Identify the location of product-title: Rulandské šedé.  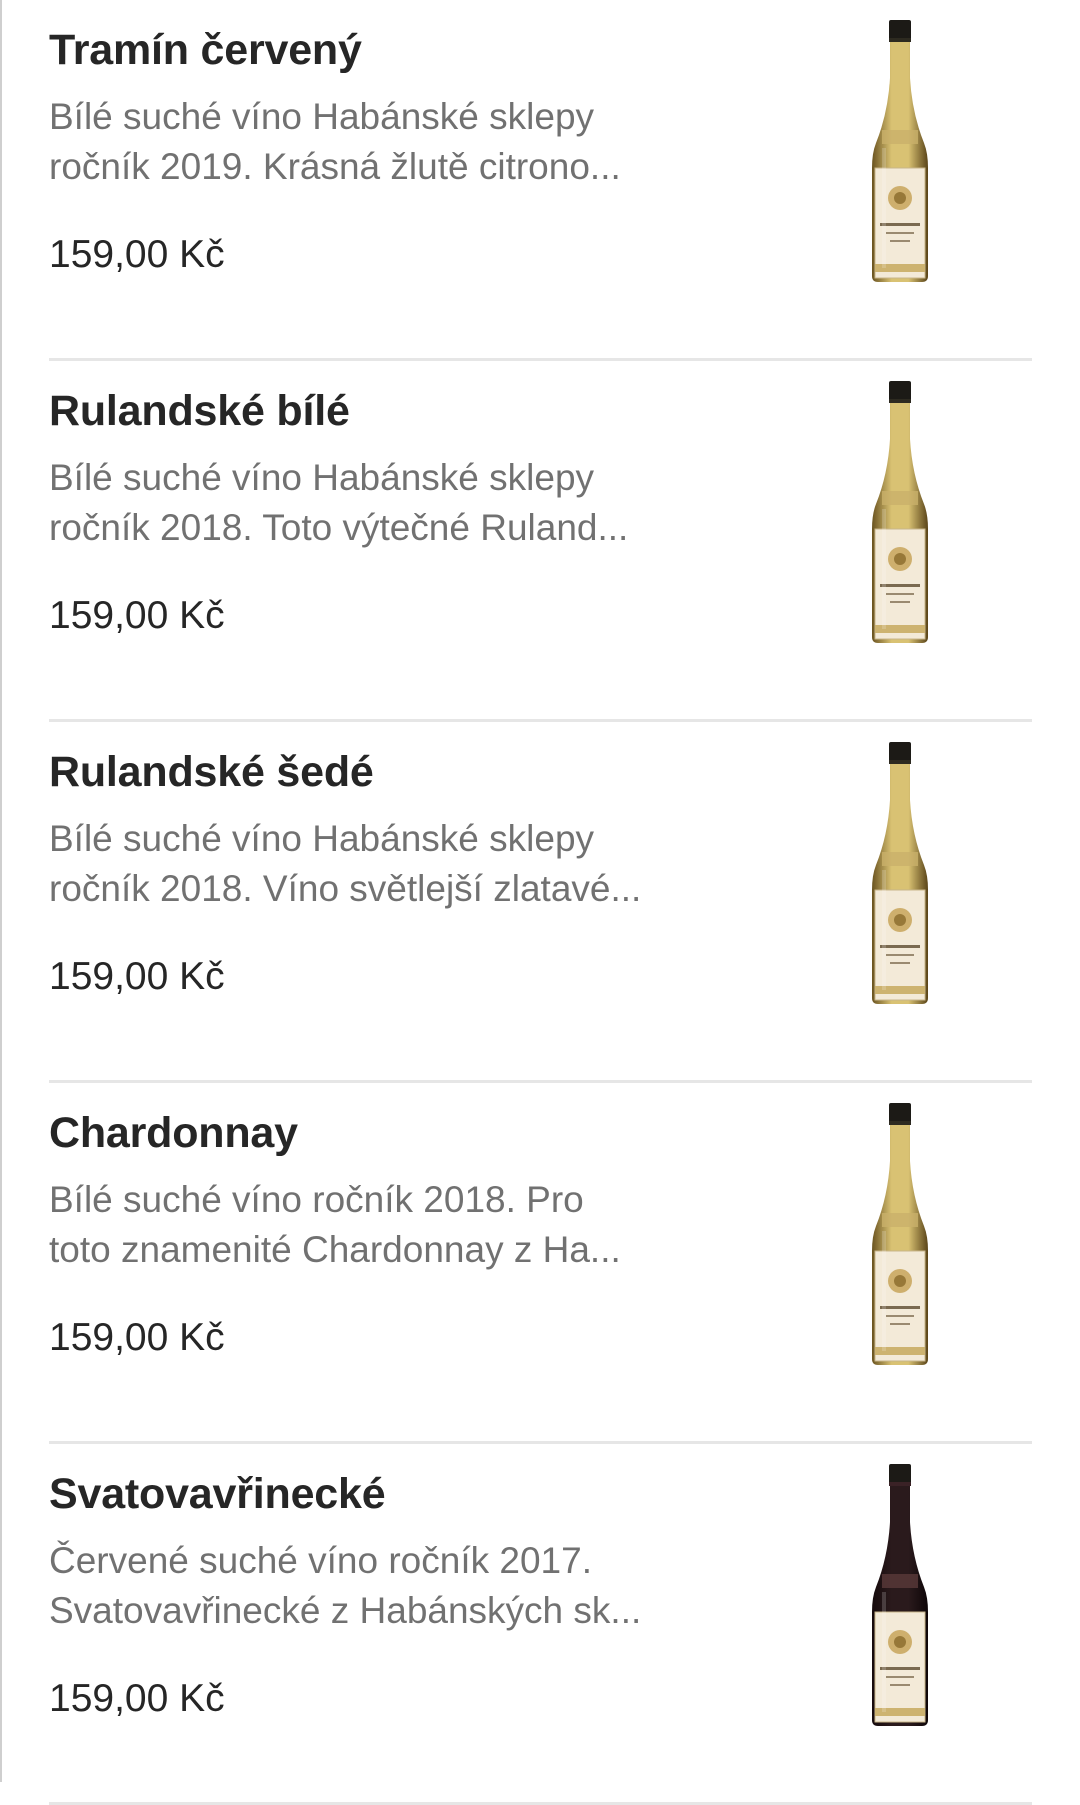
(211, 772).